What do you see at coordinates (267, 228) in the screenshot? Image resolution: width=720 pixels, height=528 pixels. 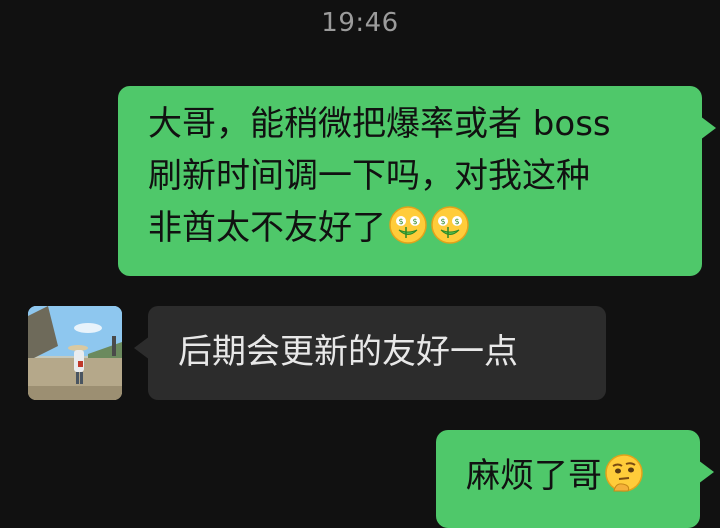 I see `message-text: 非酋太不友好了` at bounding box center [267, 228].